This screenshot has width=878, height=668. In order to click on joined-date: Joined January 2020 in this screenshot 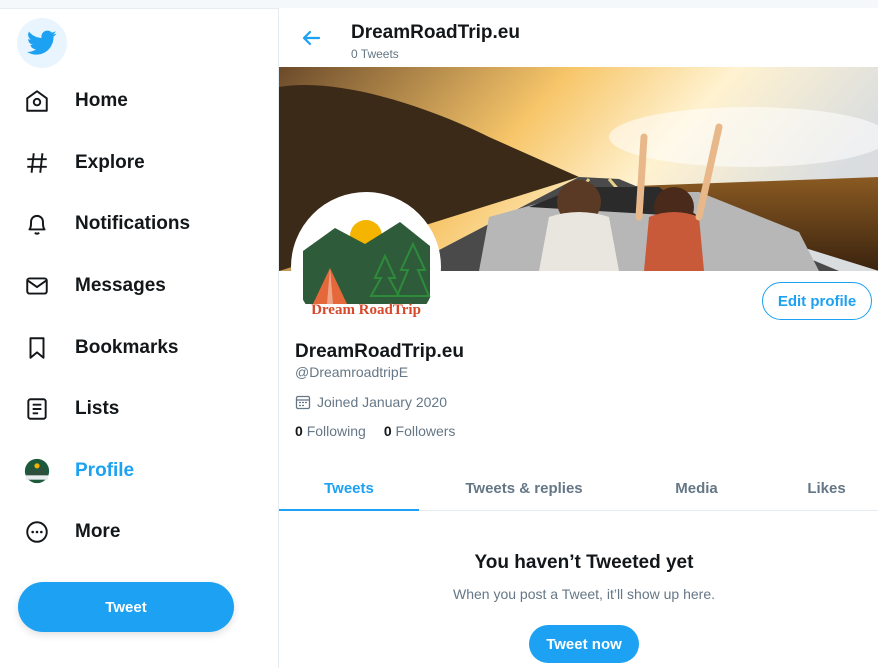, I will do `click(371, 402)`.